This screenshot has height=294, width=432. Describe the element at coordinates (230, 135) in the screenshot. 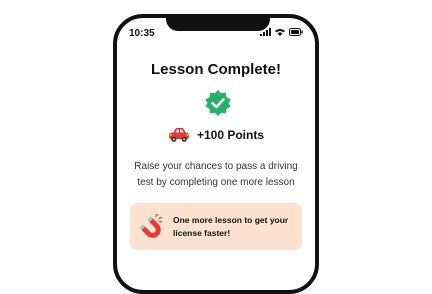

I see `points-label: +100 Points` at that location.